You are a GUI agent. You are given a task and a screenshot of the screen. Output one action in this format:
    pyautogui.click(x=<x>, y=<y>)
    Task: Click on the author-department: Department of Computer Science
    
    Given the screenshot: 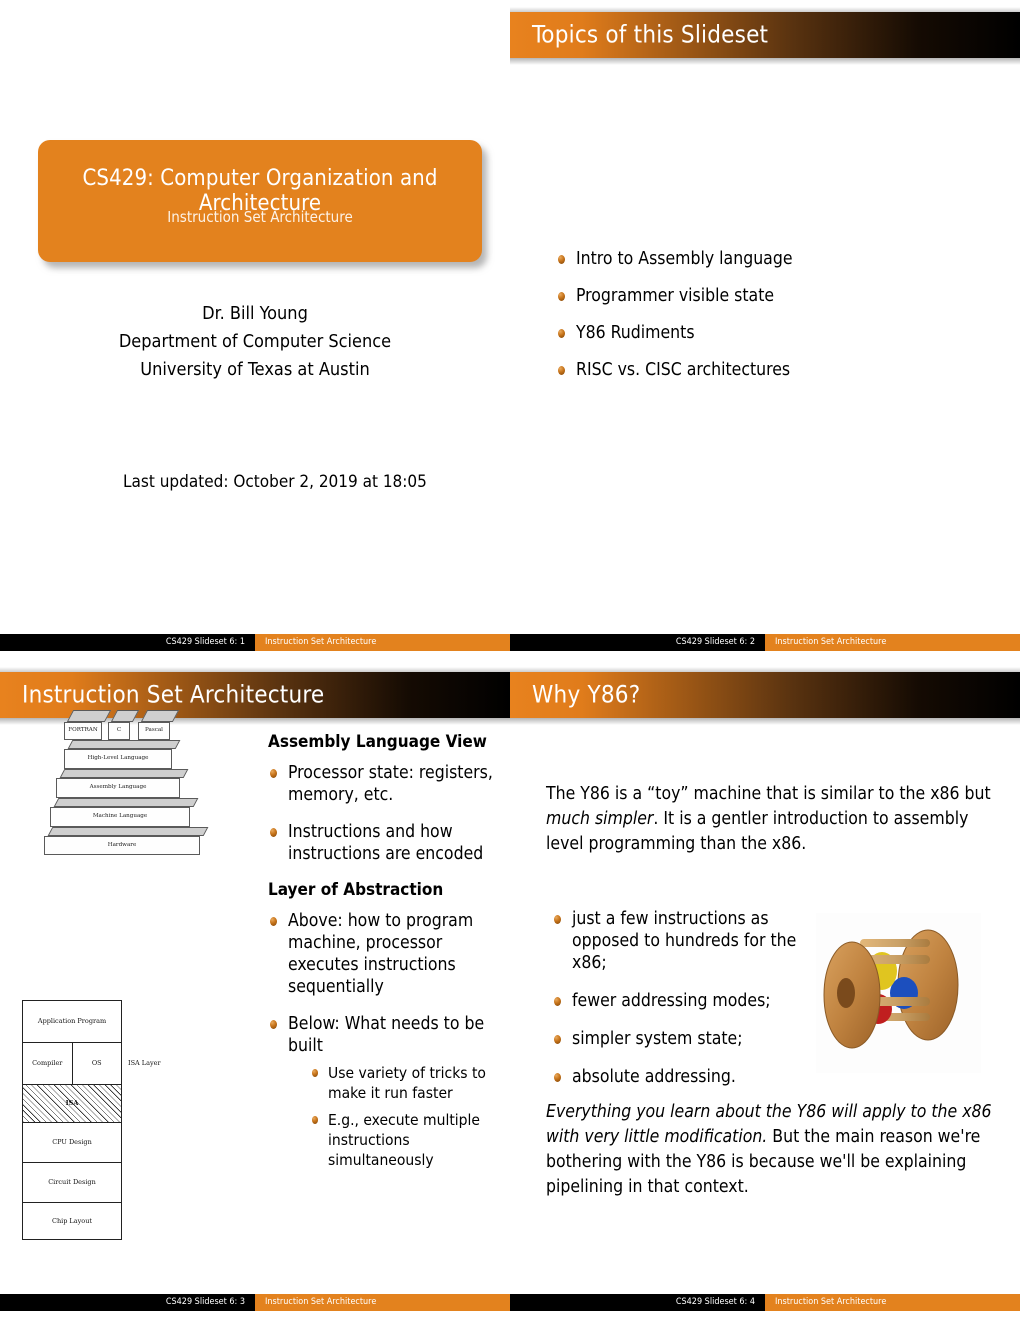 What is the action you would take?
    pyautogui.click(x=255, y=341)
    